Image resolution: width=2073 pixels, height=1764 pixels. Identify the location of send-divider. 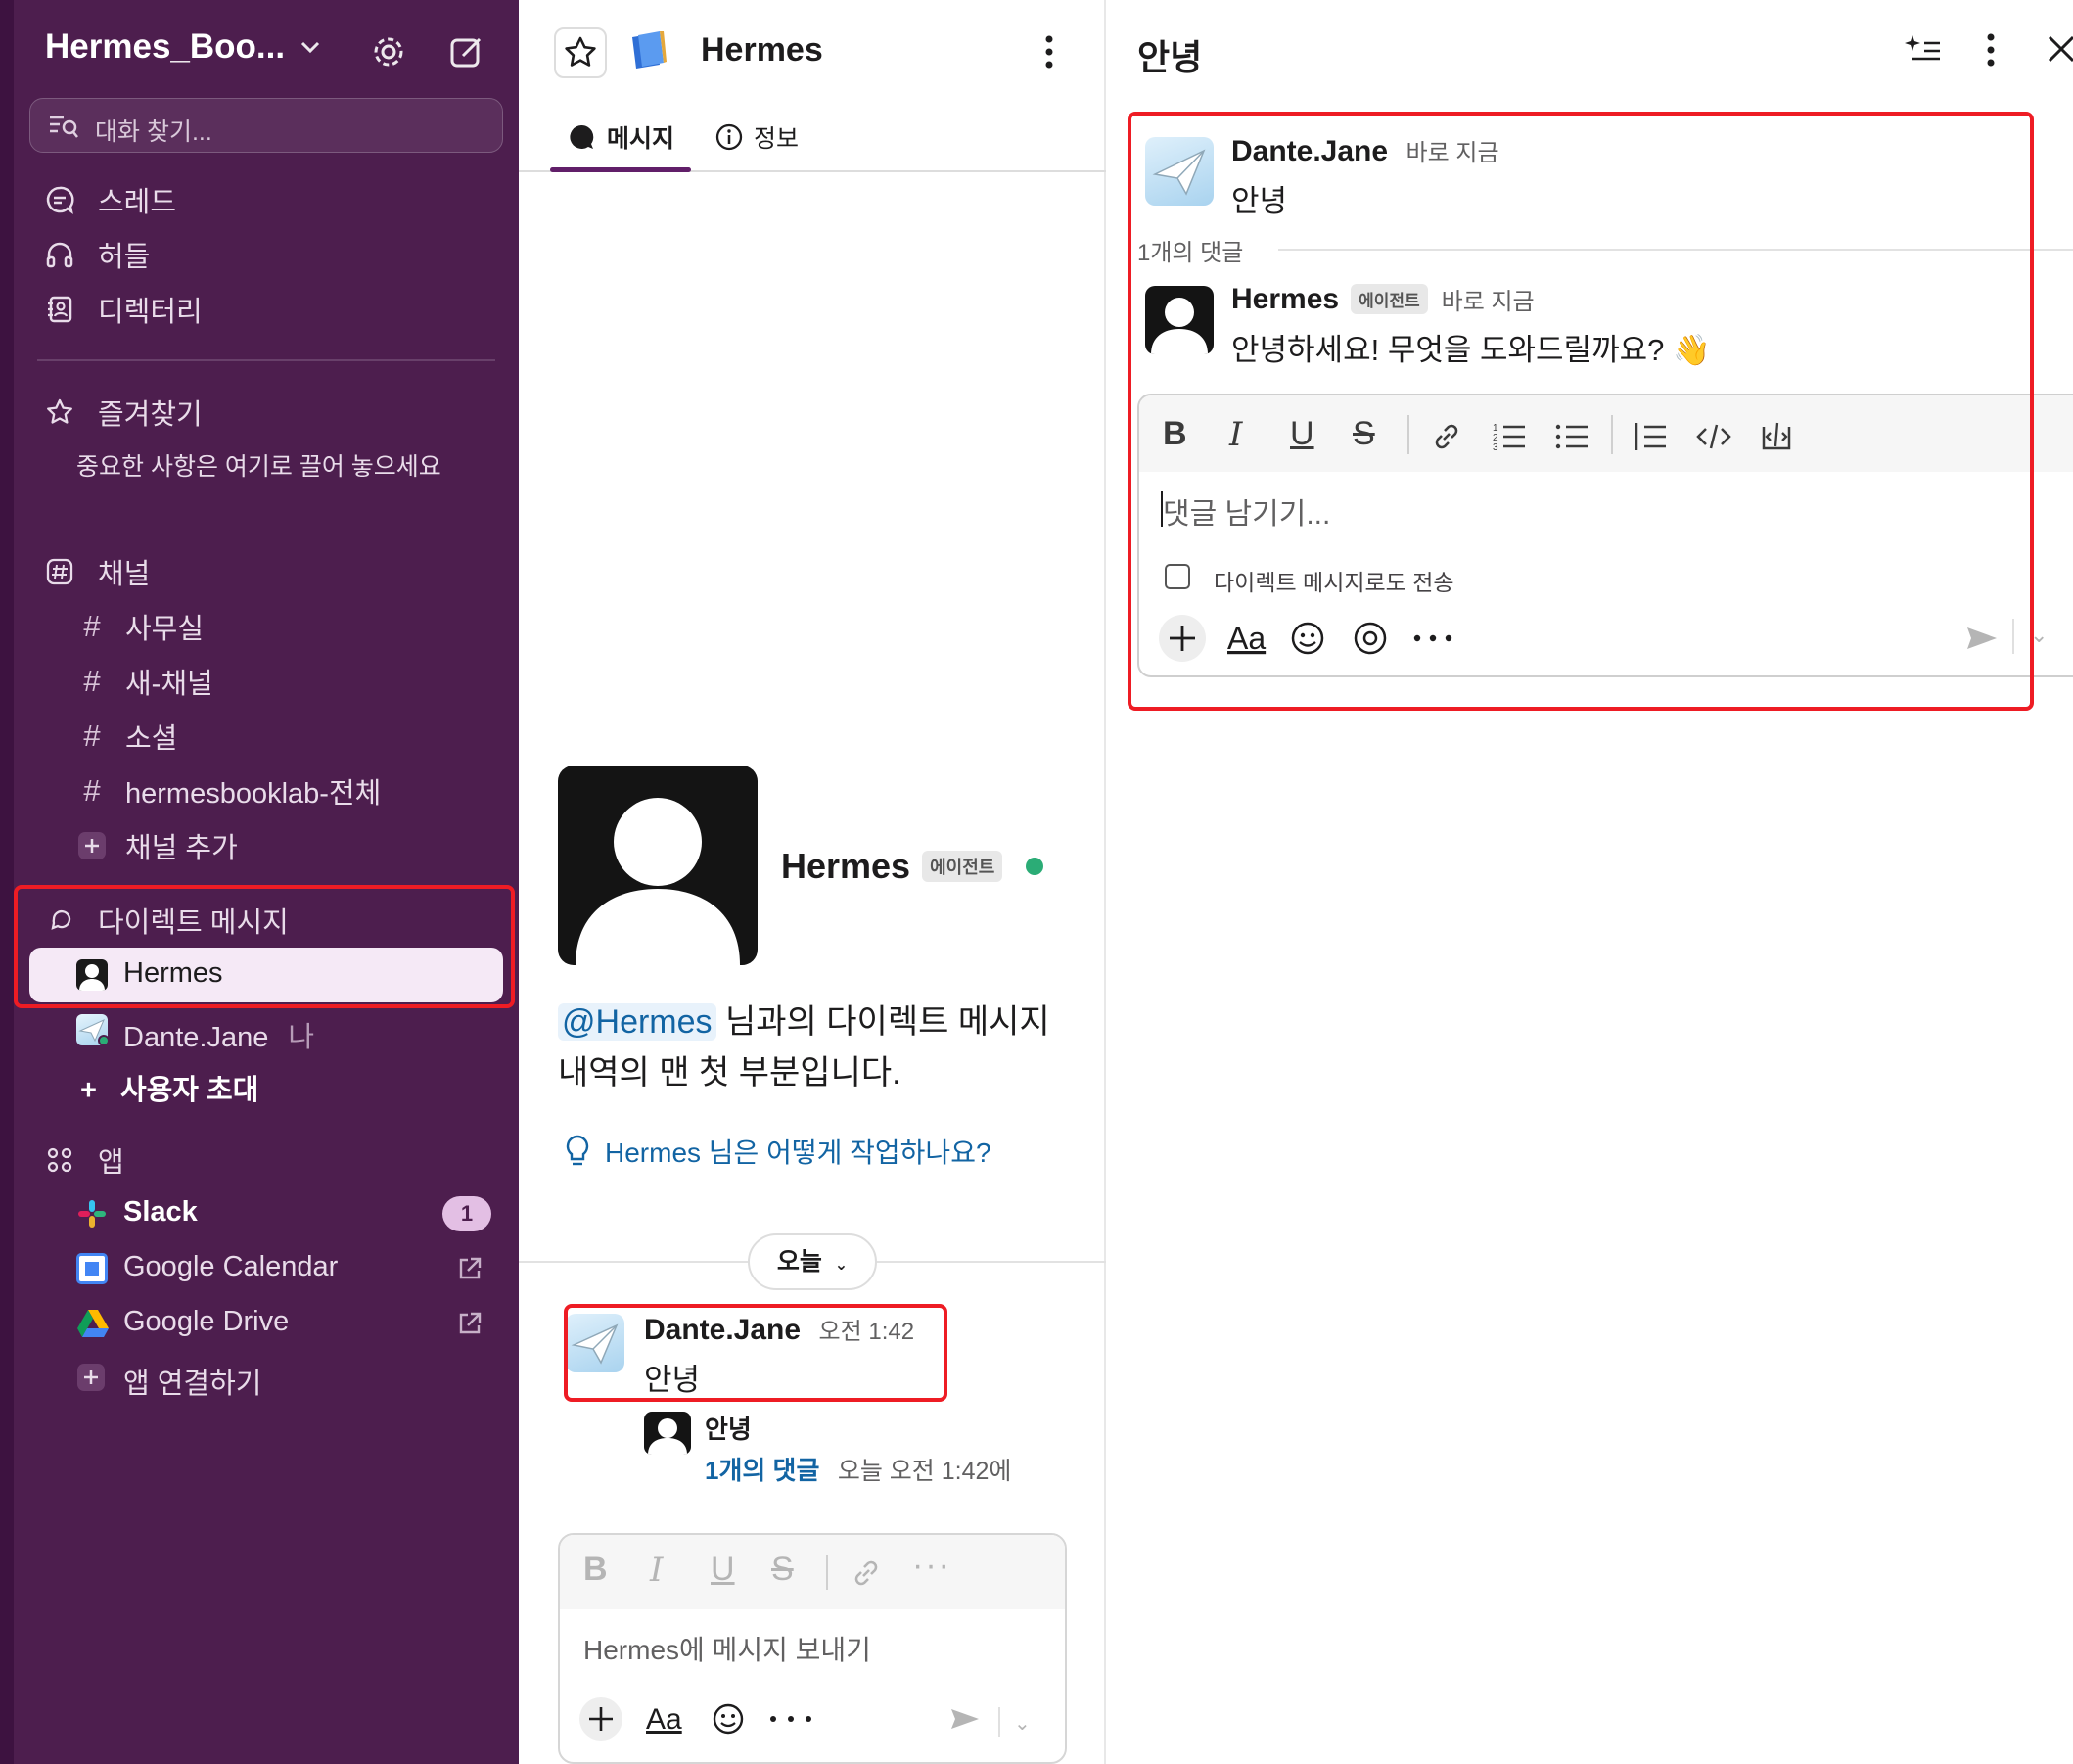
(999, 1722).